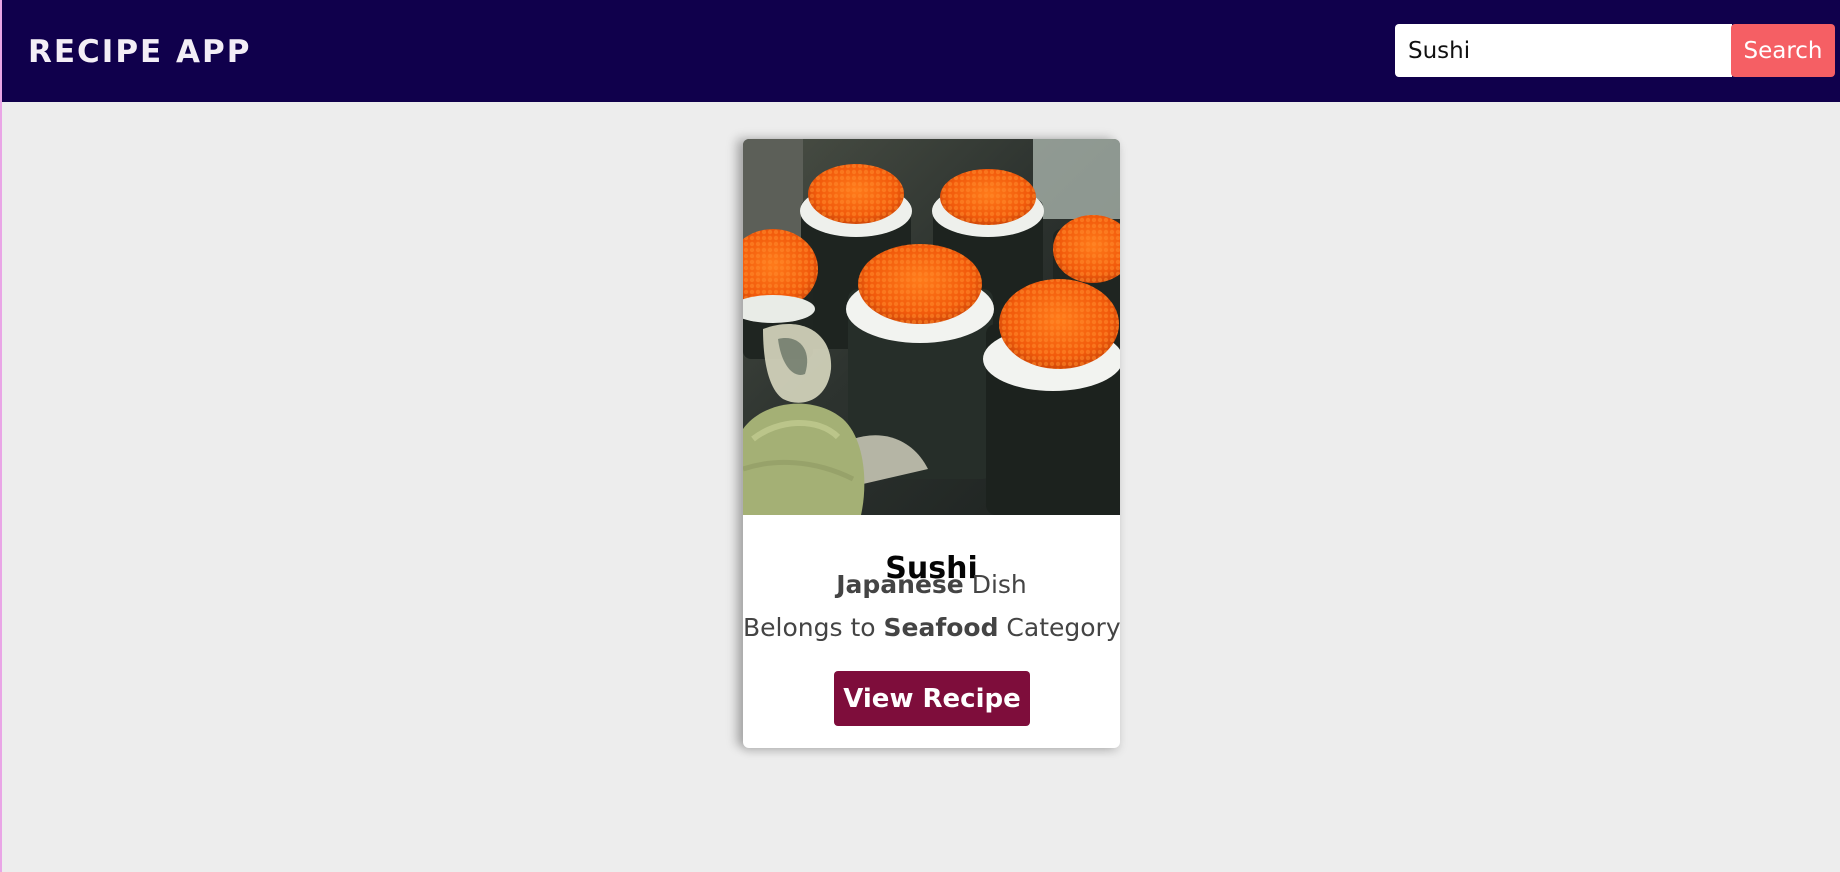 This screenshot has width=1840, height=872. I want to click on view-recipe-button: View Recipe, so click(932, 698).